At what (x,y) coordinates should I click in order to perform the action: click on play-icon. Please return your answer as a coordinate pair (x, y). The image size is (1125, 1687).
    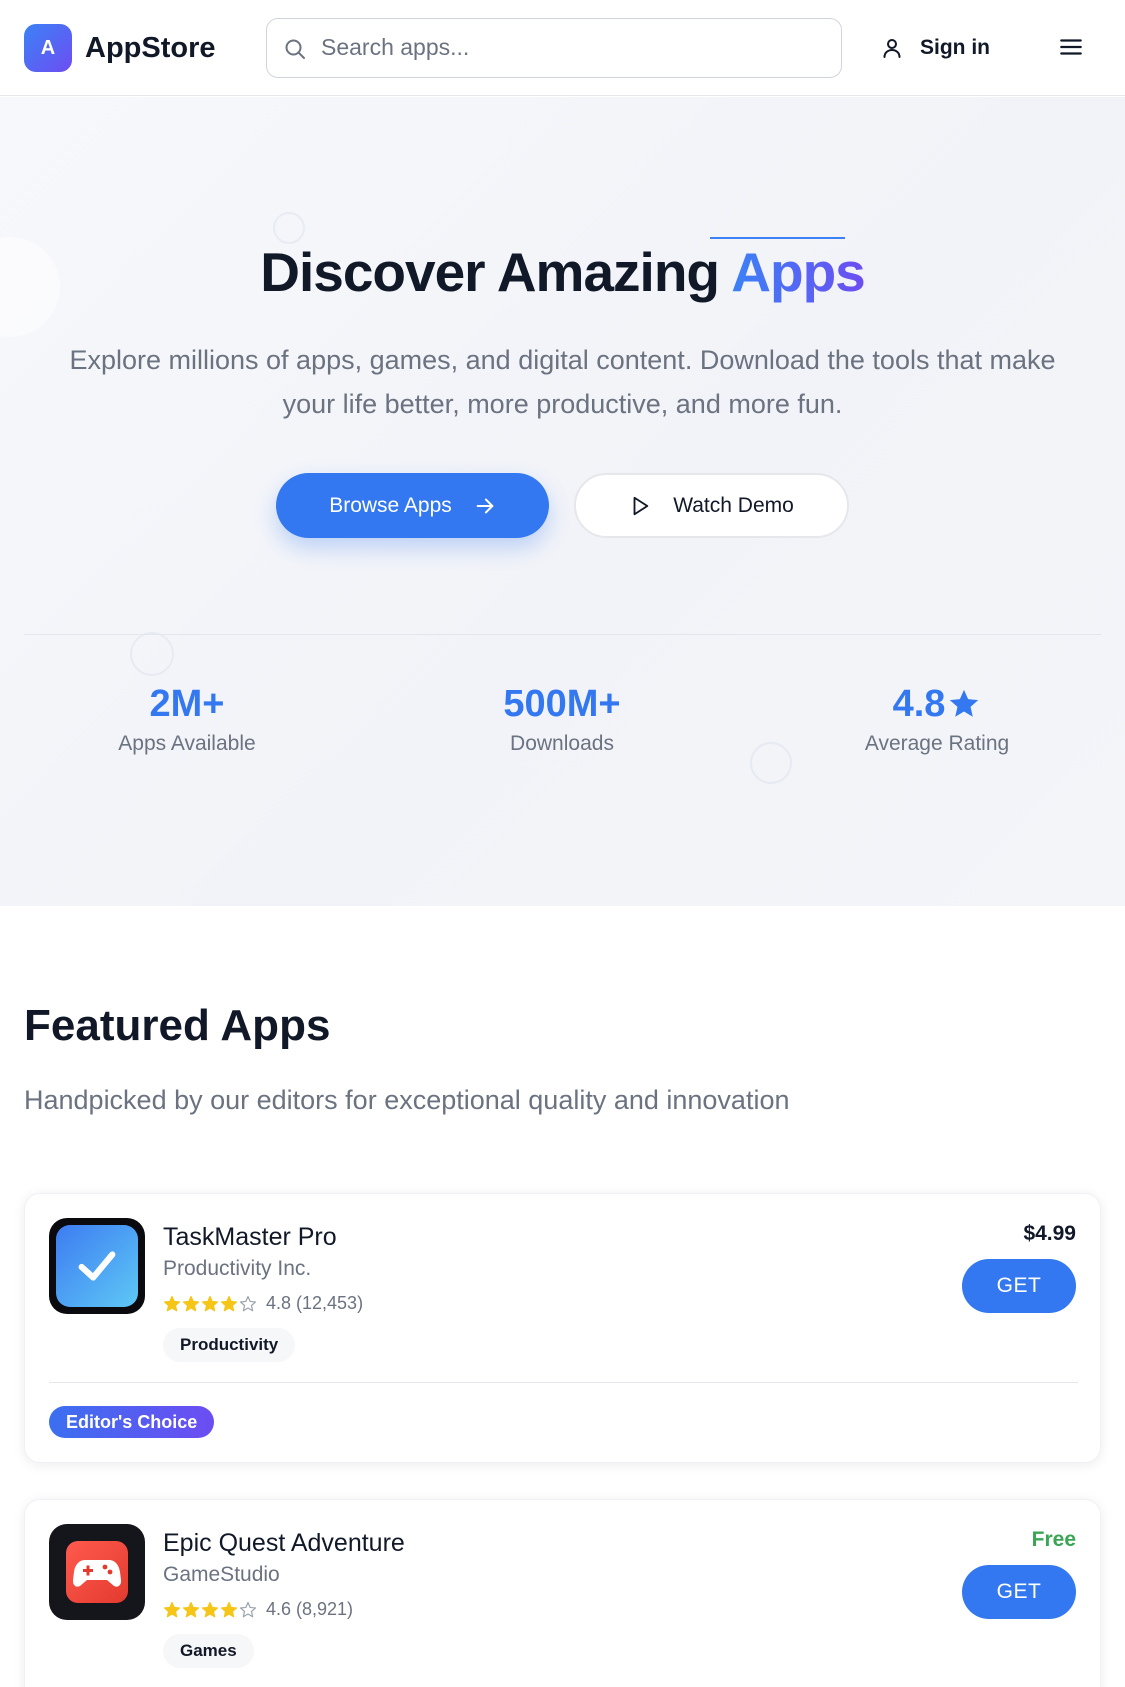
    Looking at the image, I should click on (641, 505).